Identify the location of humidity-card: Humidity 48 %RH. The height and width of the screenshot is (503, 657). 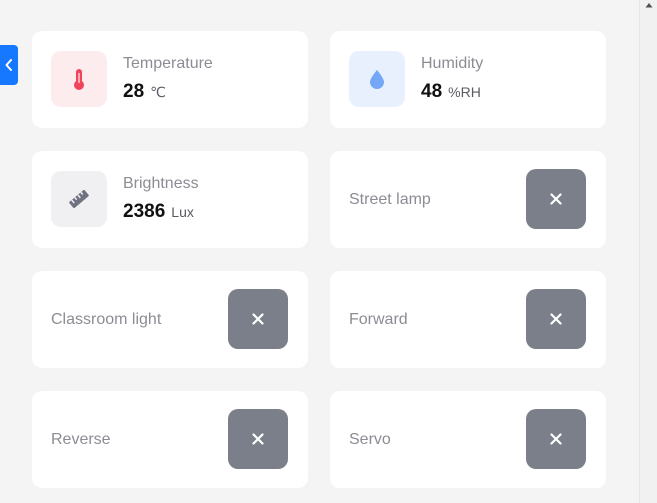
(468, 79).